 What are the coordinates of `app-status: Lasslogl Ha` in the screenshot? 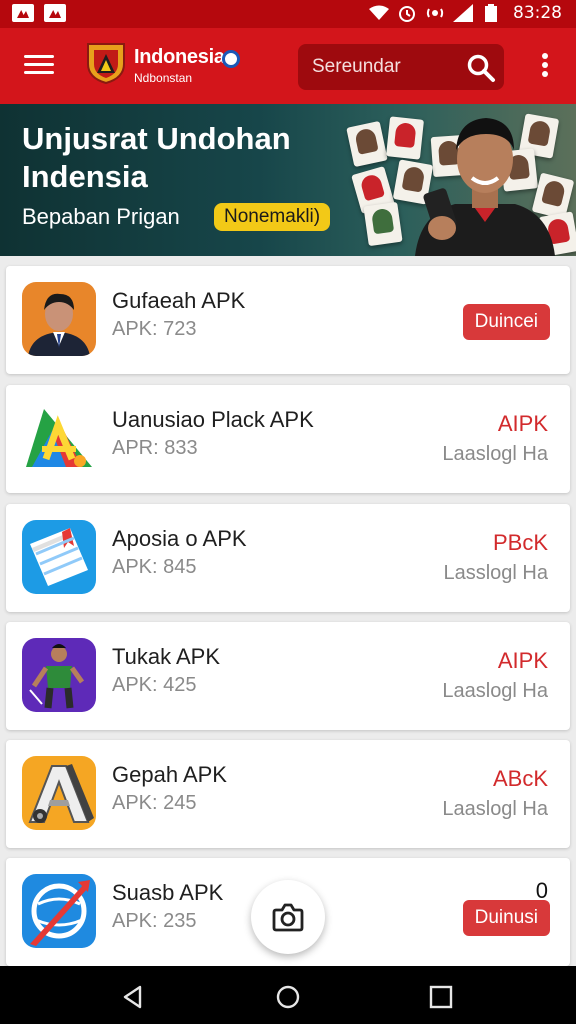 It's located at (495, 573).